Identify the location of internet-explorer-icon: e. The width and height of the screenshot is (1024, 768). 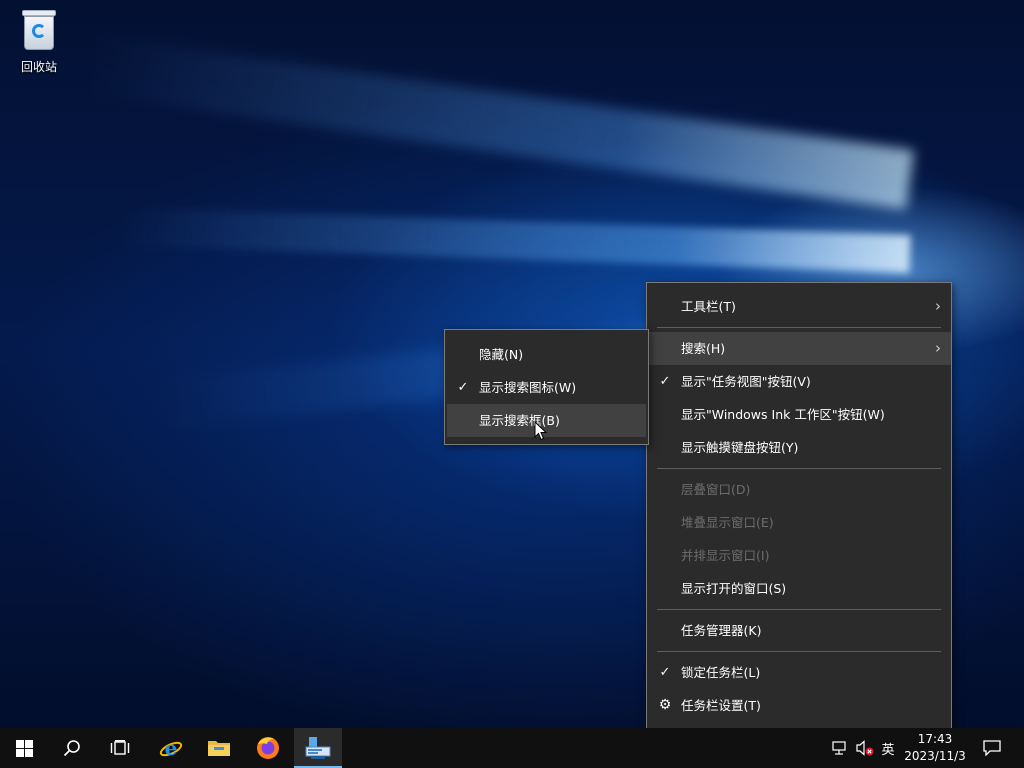
(171, 748).